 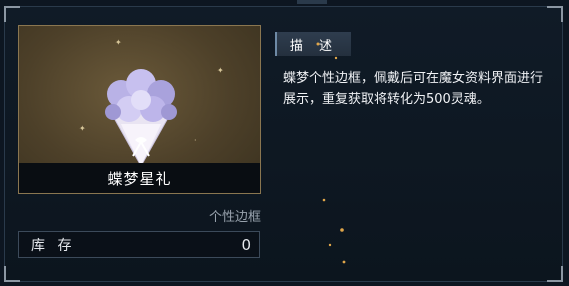 What do you see at coordinates (139, 244) in the screenshot?
I see `stock-row: 库 存 0` at bounding box center [139, 244].